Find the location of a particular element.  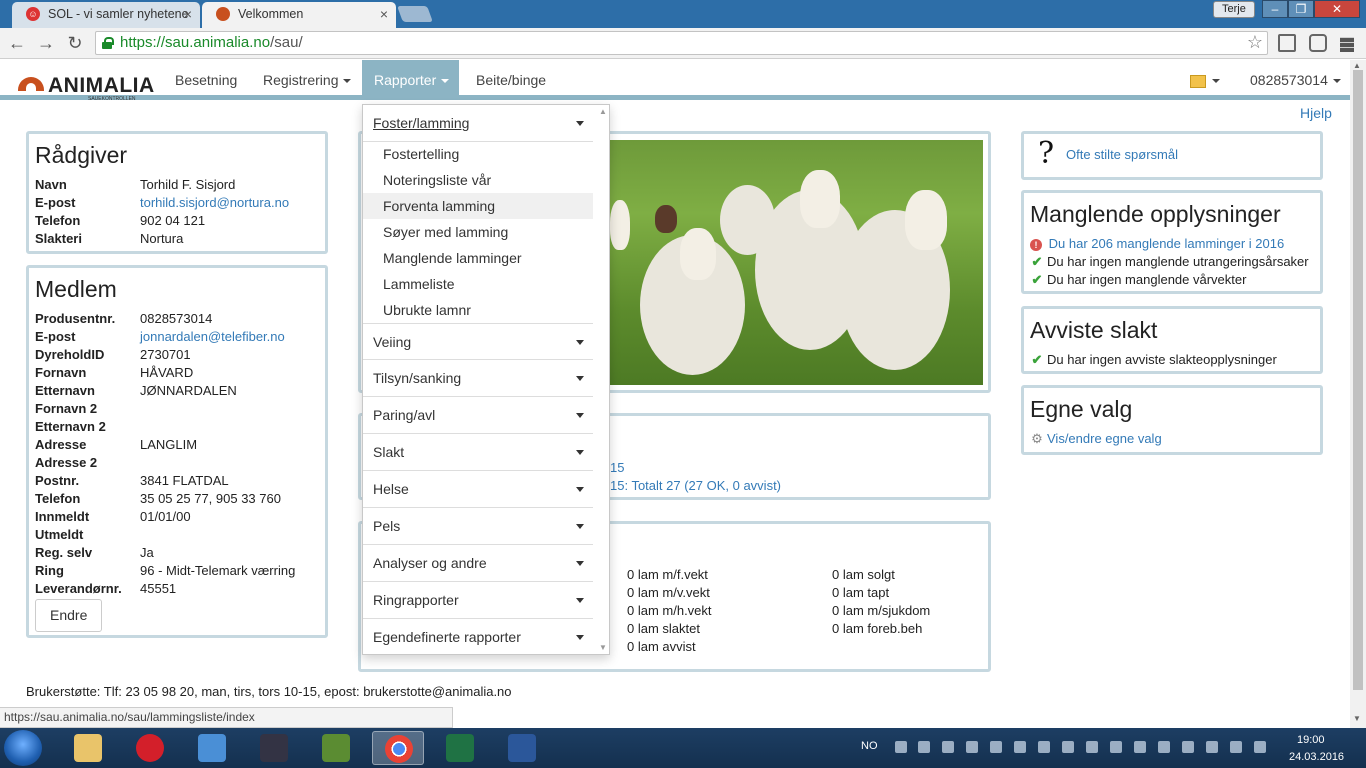

warning-icon: ! is located at coordinates (1036, 245).